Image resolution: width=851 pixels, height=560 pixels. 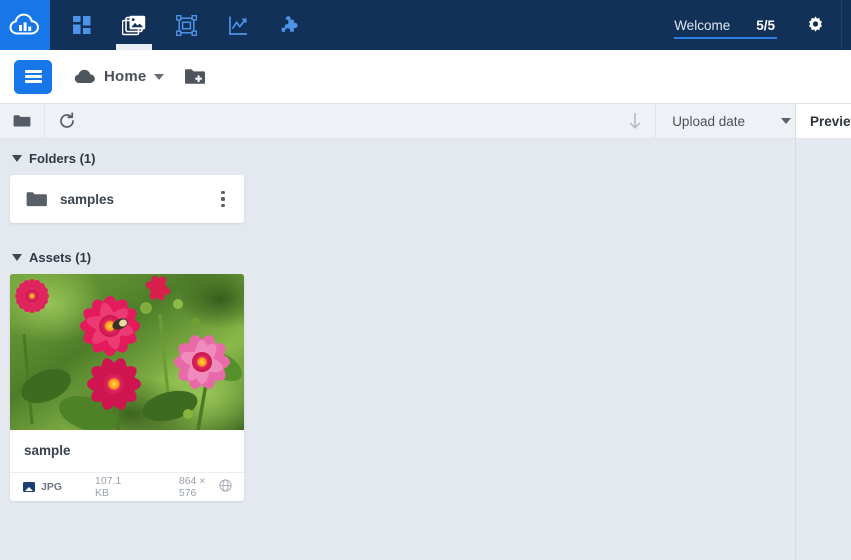 I want to click on sort-direction-button, so click(x=635, y=121).